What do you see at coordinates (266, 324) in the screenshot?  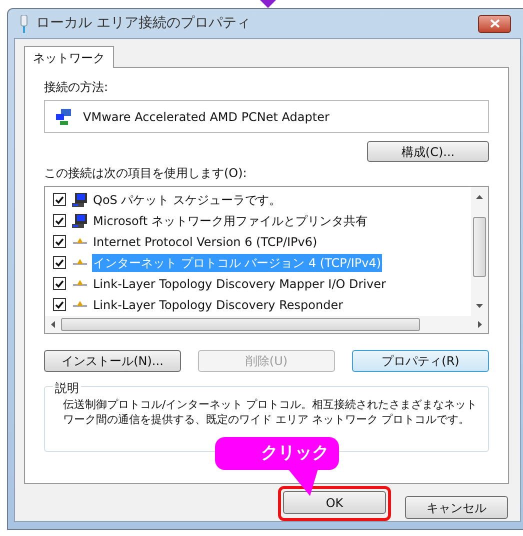 I see `horizontal-scrollbar` at bounding box center [266, 324].